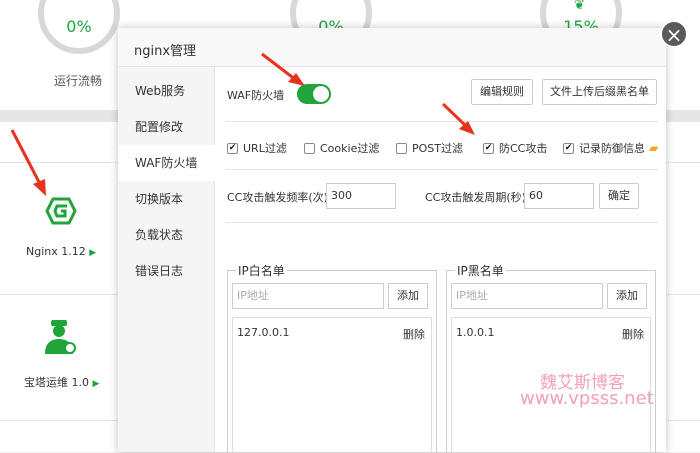 The image size is (700, 453). I want to click on arrow-to-nginx-icon, so click(28, 162).